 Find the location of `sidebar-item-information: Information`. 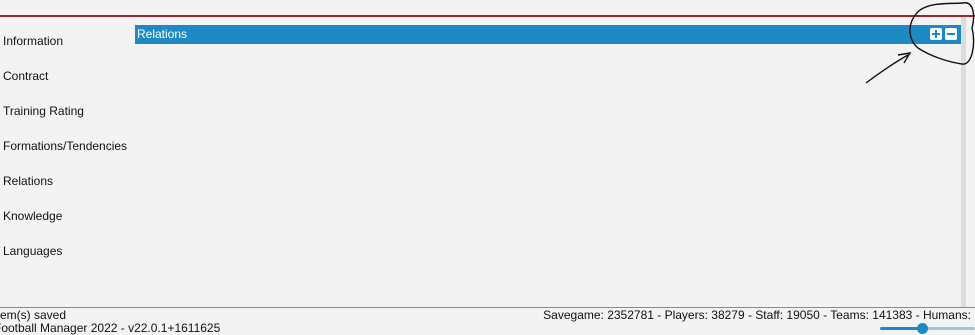

sidebar-item-information: Information is located at coordinates (33, 41).